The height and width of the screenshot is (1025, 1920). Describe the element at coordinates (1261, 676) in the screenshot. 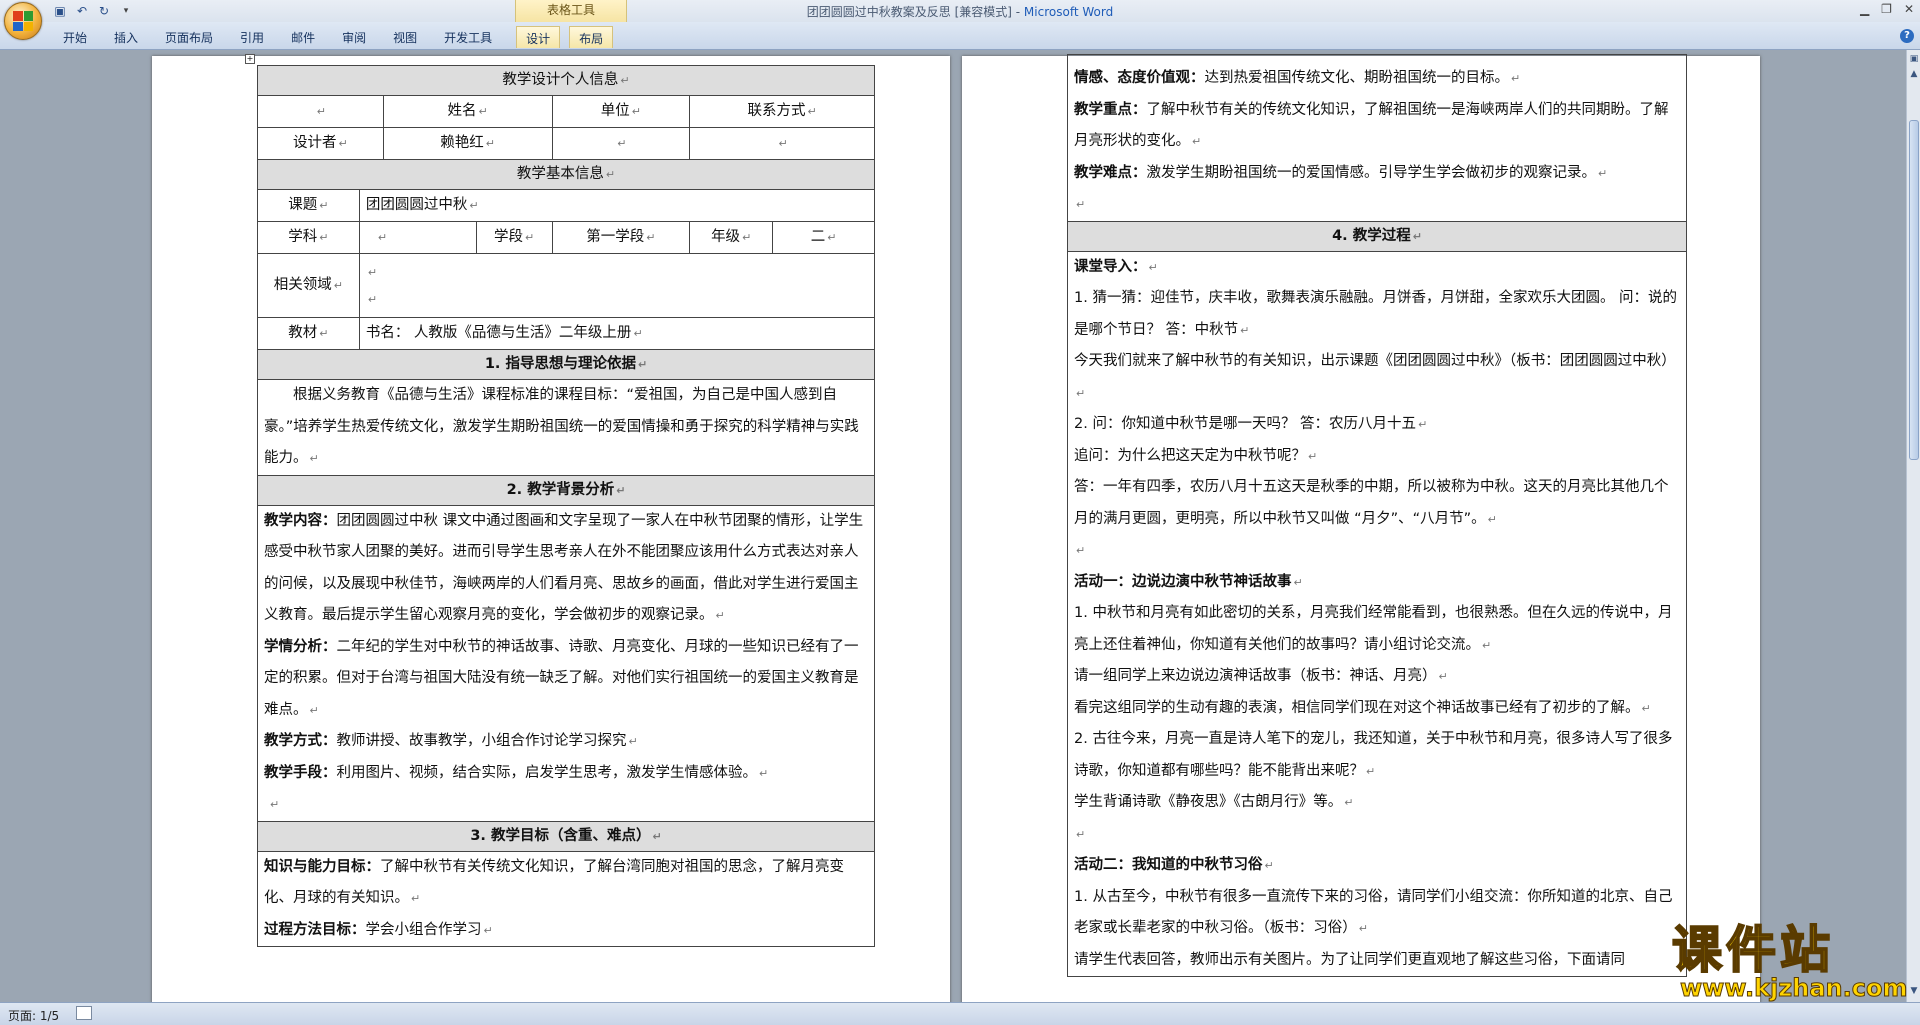

I see `process-paragraph: 请一组同学上来边说边演神话故事（板书：神话、月亮） ↵` at that location.